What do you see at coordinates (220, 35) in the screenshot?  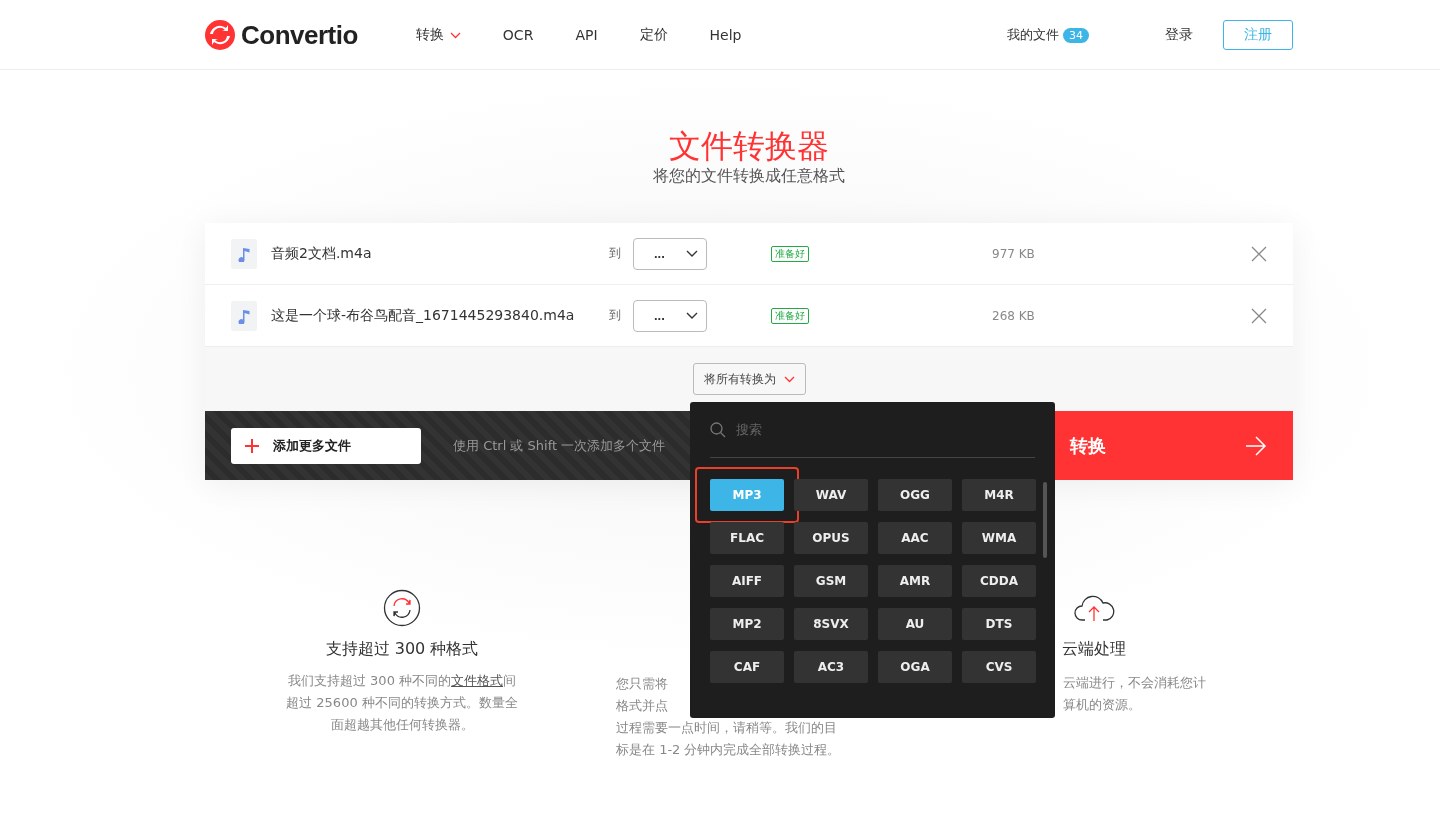 I see `logo-icon` at bounding box center [220, 35].